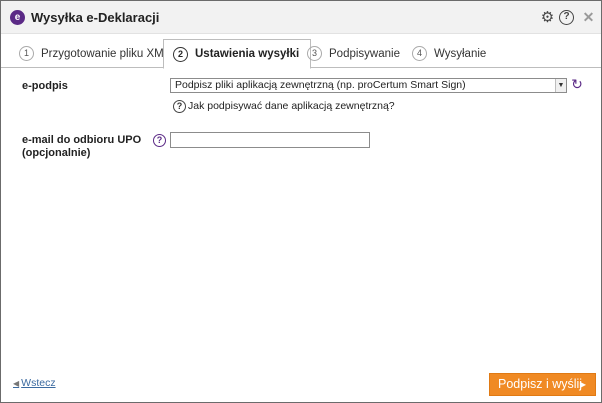 The height and width of the screenshot is (403, 602). I want to click on back-link: ◀ Wstecz, so click(34, 383).